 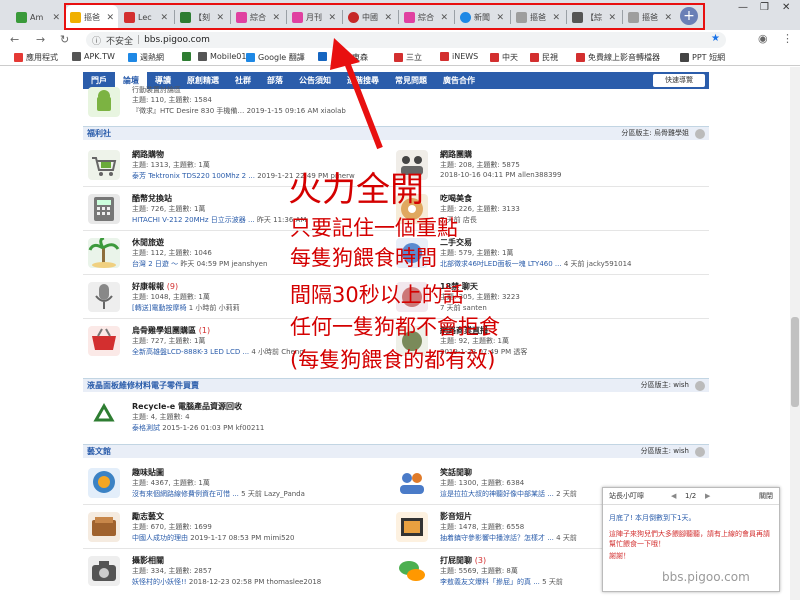 What do you see at coordinates (396, 451) in the screenshot?
I see `section-header: 藝文館 分區版主: wish` at bounding box center [396, 451].